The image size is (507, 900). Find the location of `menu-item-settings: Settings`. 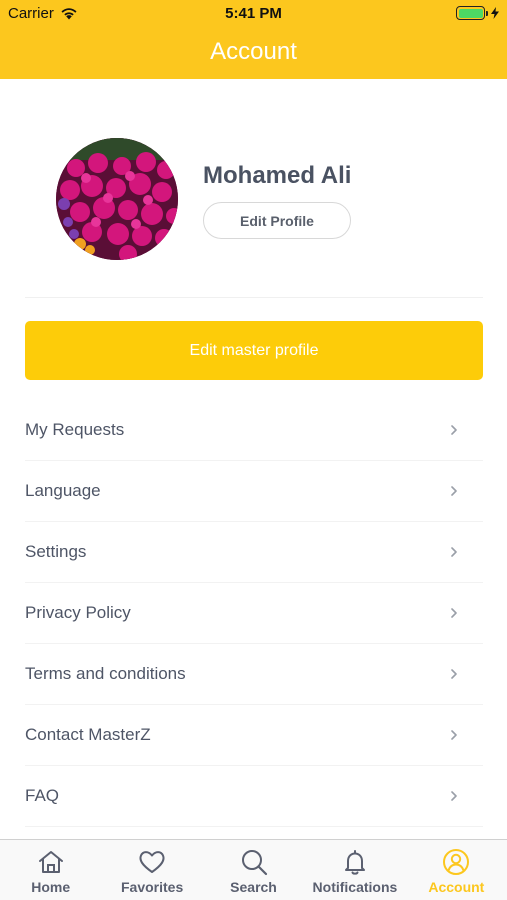

menu-item-settings: Settings is located at coordinates (254, 552).